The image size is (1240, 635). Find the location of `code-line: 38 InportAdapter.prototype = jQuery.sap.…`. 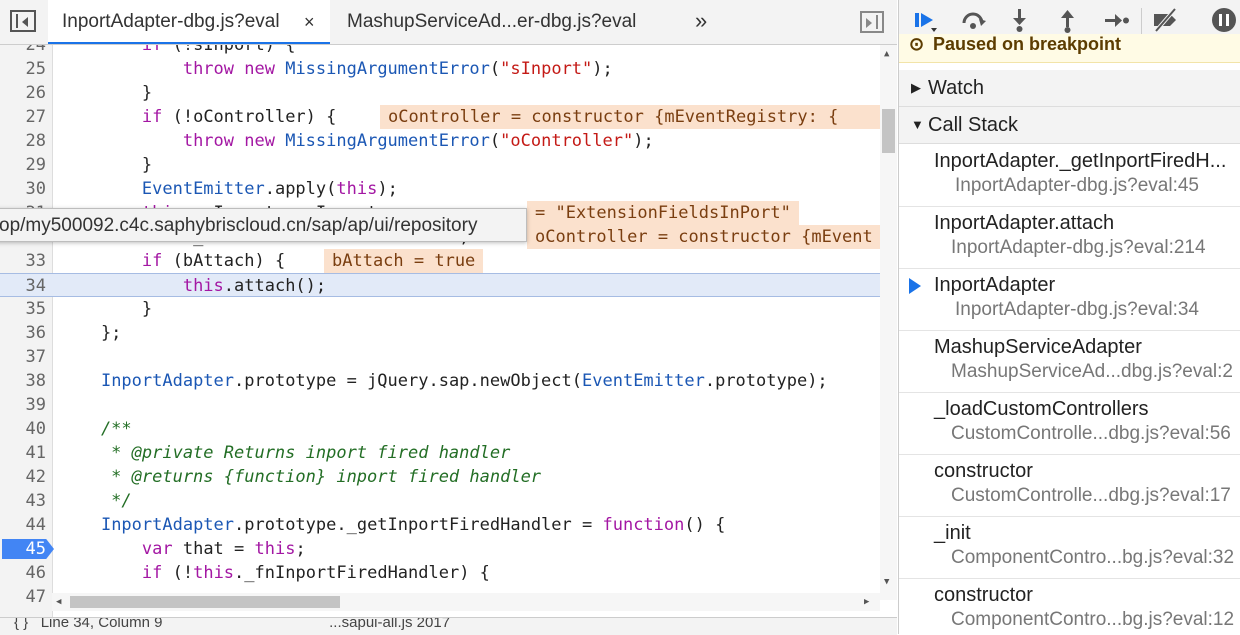

code-line: 38 InportAdapter.prototype = jQuery.sap.… is located at coordinates (440, 381).